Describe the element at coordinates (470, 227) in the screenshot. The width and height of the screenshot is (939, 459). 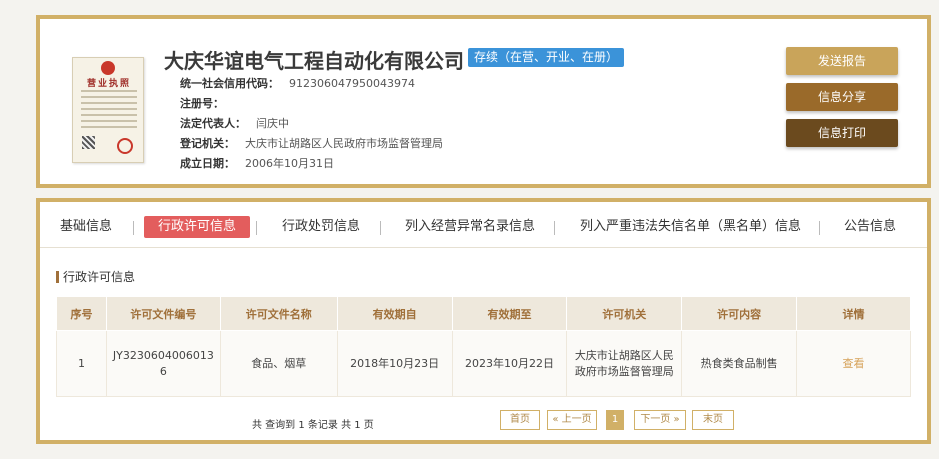
I see `tab-abnormal-operation: 列入经营异常名录信息` at that location.